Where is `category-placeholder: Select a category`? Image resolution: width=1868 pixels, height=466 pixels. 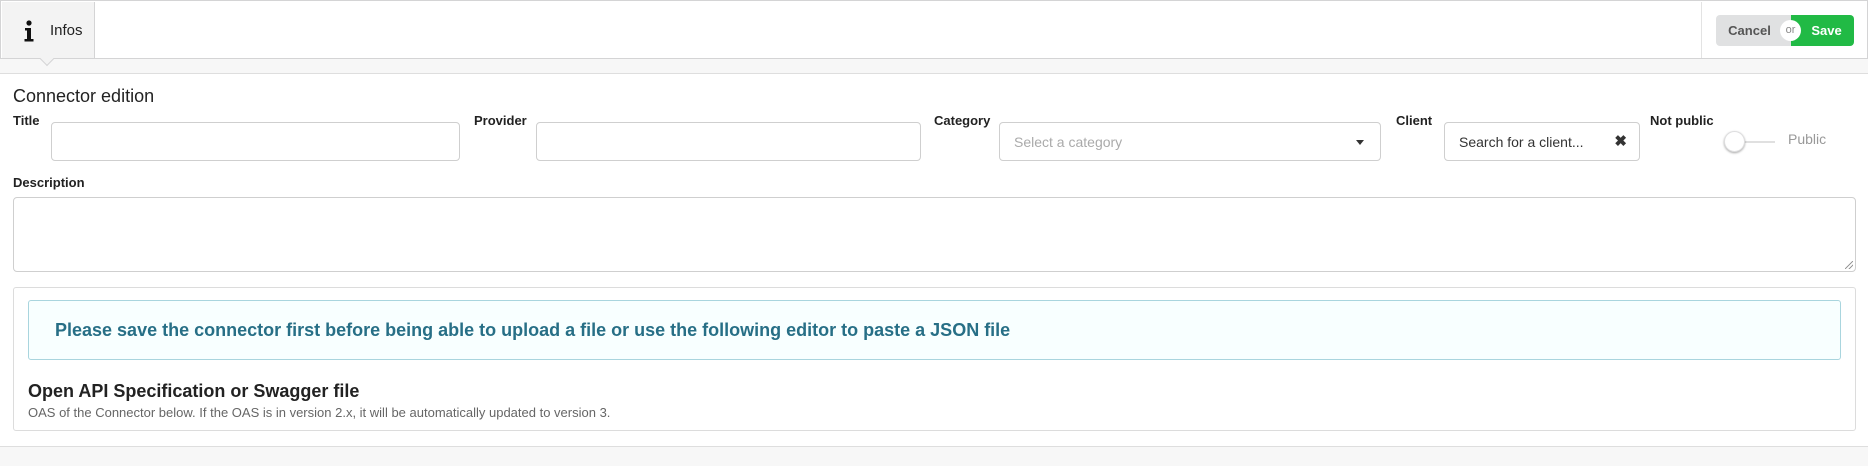 category-placeholder: Select a category is located at coordinates (1068, 142).